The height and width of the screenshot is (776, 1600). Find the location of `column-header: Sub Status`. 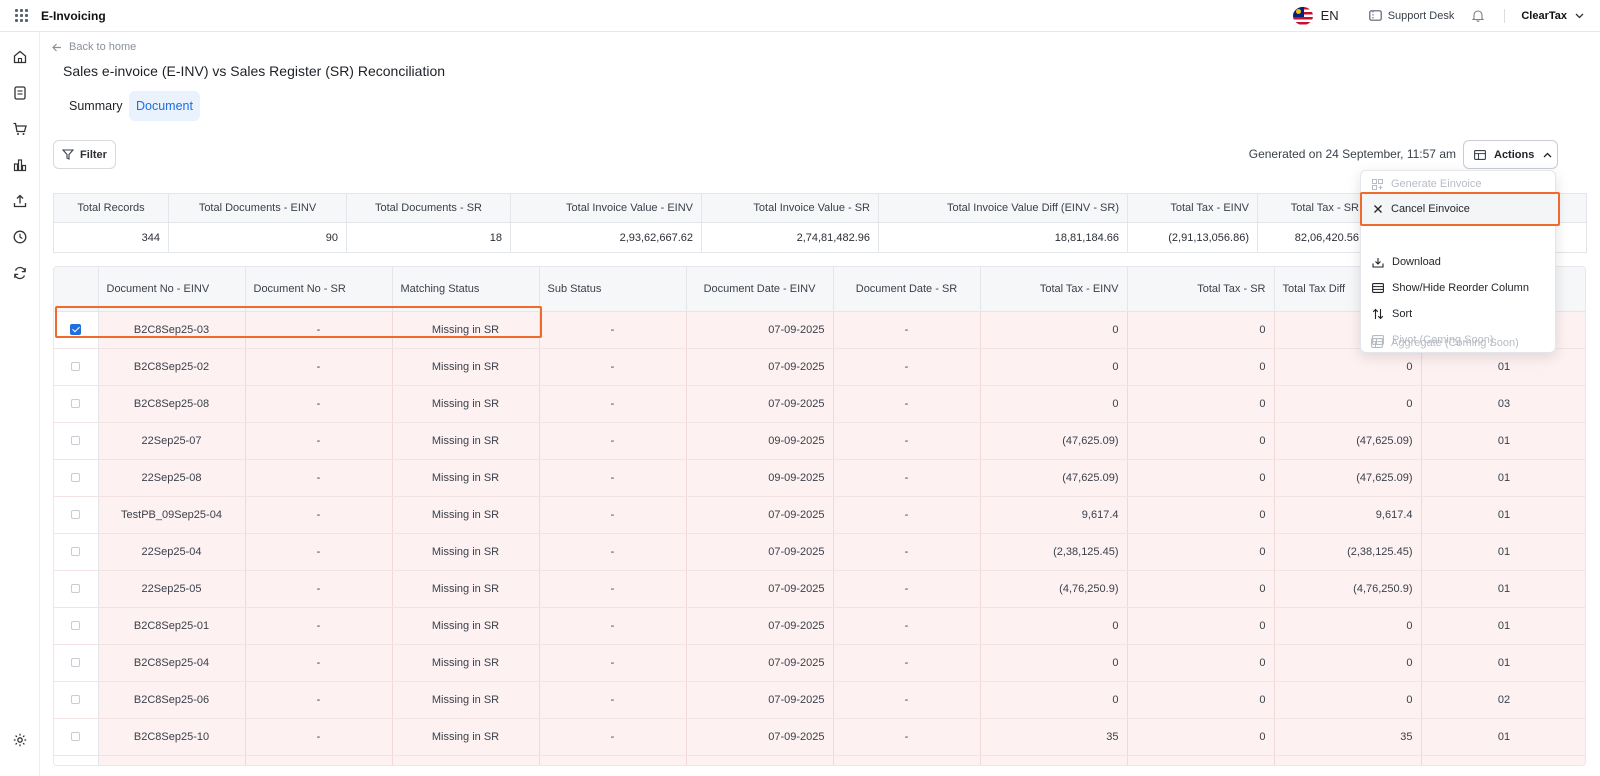

column-header: Sub Status is located at coordinates (613, 289).